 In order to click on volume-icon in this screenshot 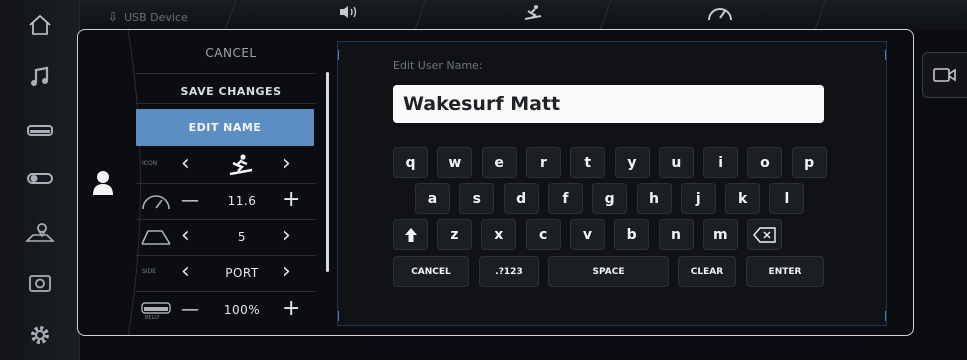, I will do `click(349, 14)`.